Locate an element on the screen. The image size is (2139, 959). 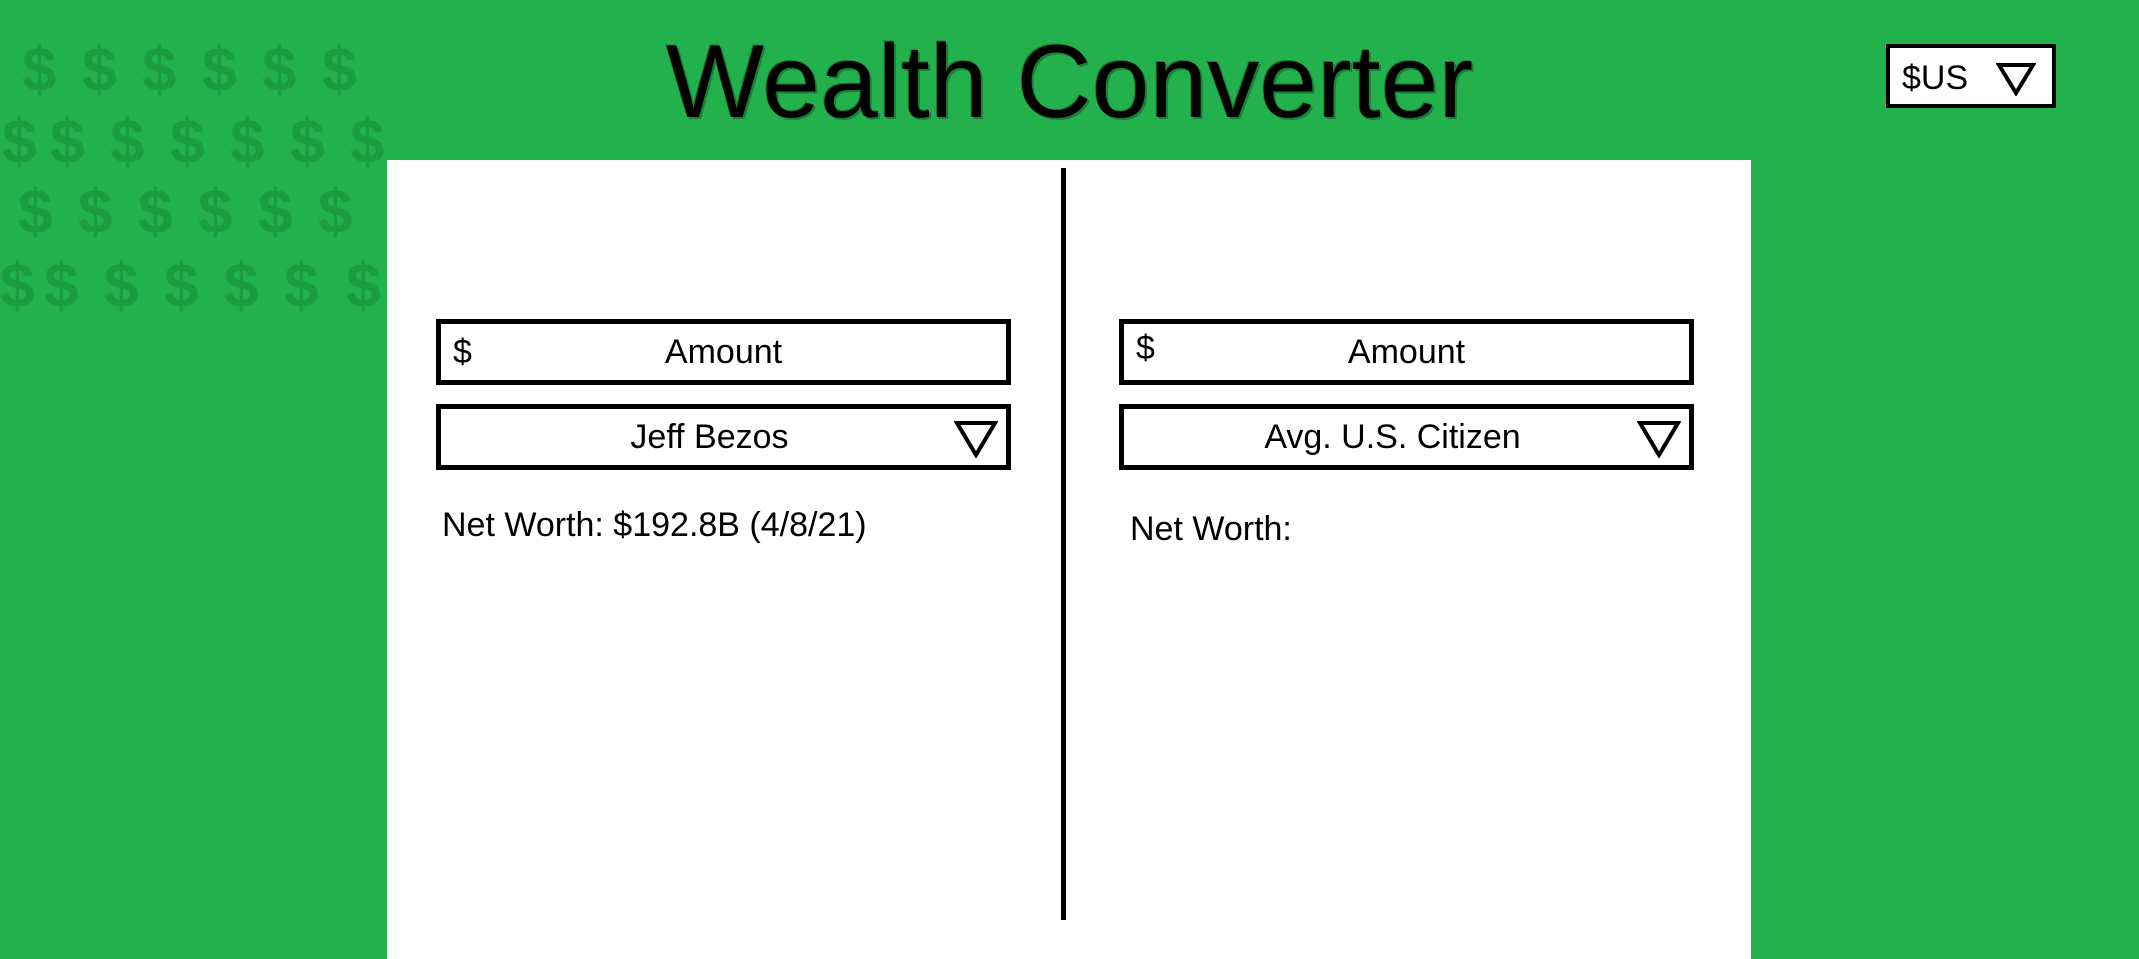
left-amount-input: $ Amount is located at coordinates (723, 352).